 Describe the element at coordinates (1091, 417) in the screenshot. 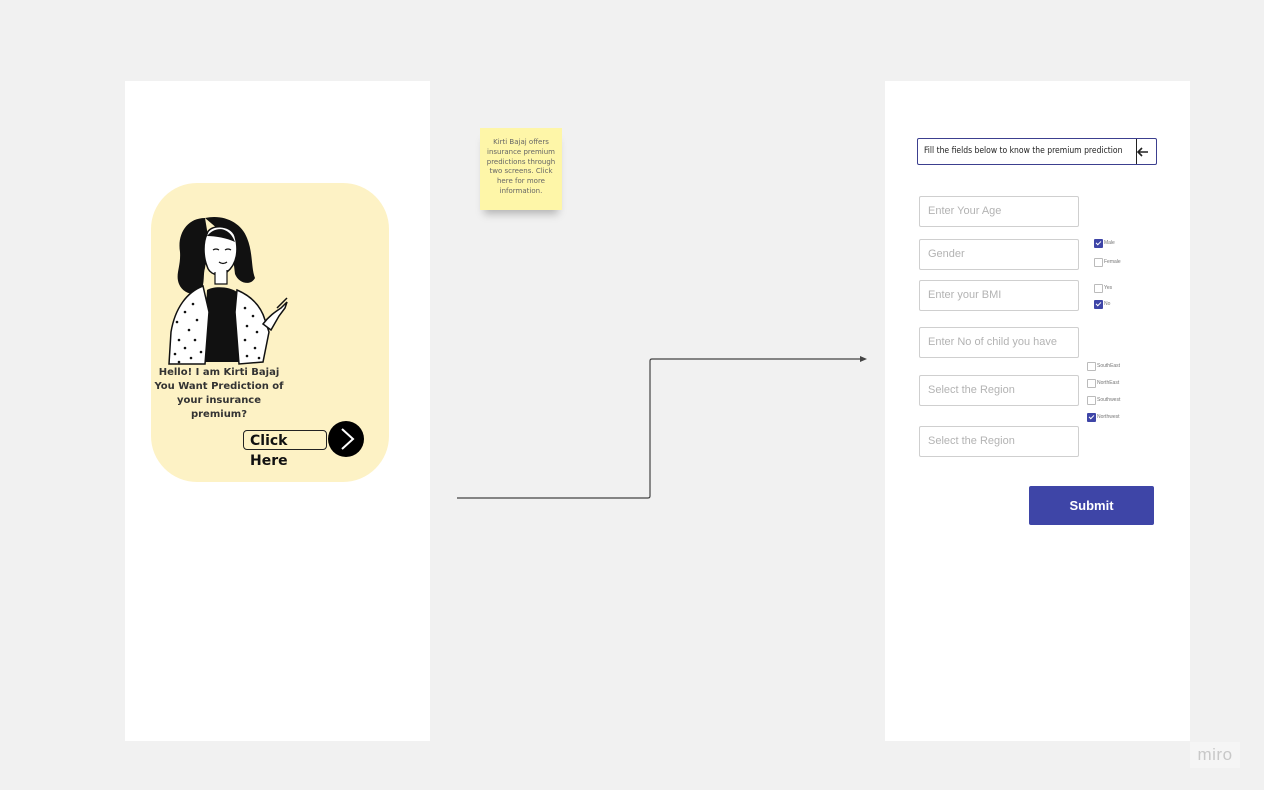

I see `northwest-checkbox` at that location.